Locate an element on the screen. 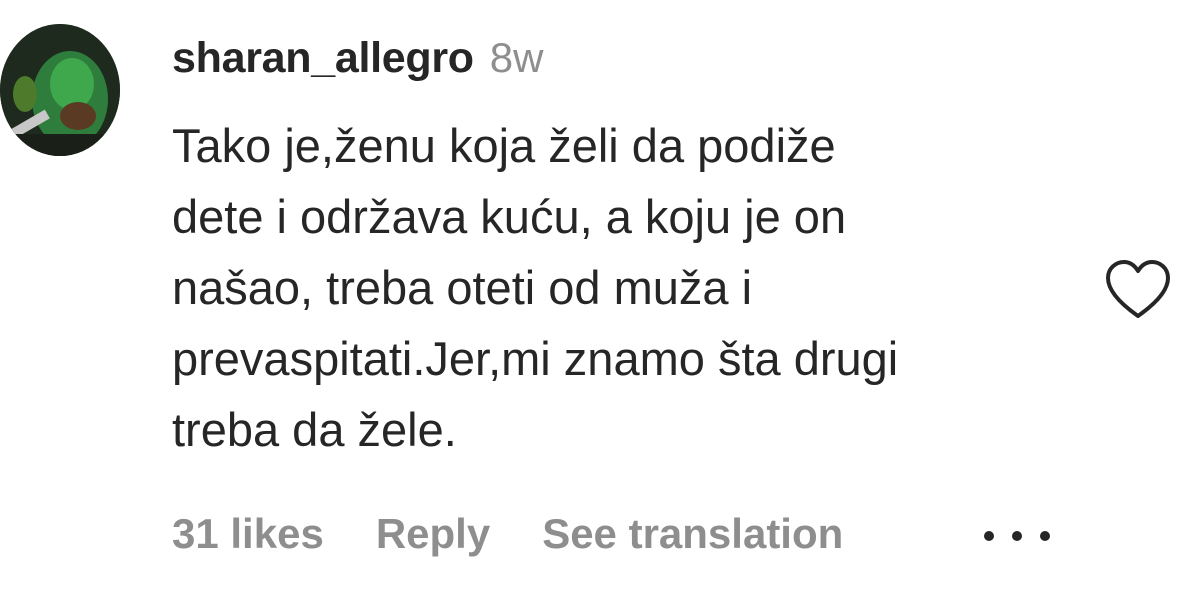  avatar-image is located at coordinates (60, 90).